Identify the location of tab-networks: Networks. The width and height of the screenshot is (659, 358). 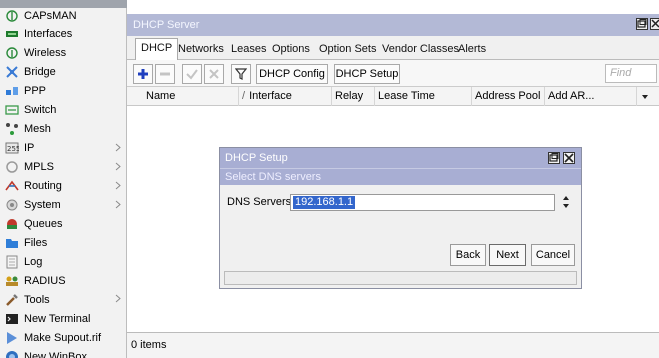
(201, 50).